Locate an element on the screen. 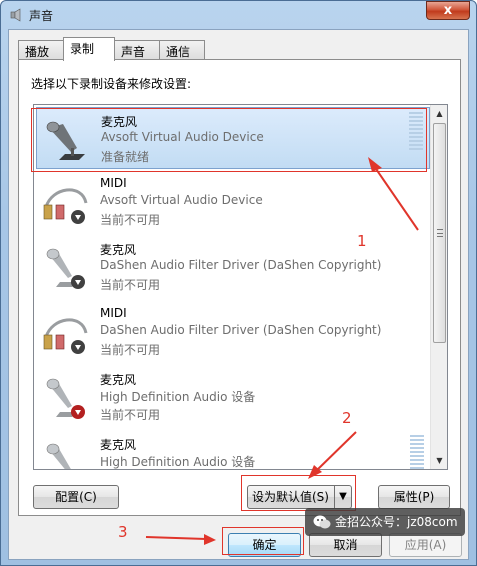  scroll-thumb is located at coordinates (439, 233).